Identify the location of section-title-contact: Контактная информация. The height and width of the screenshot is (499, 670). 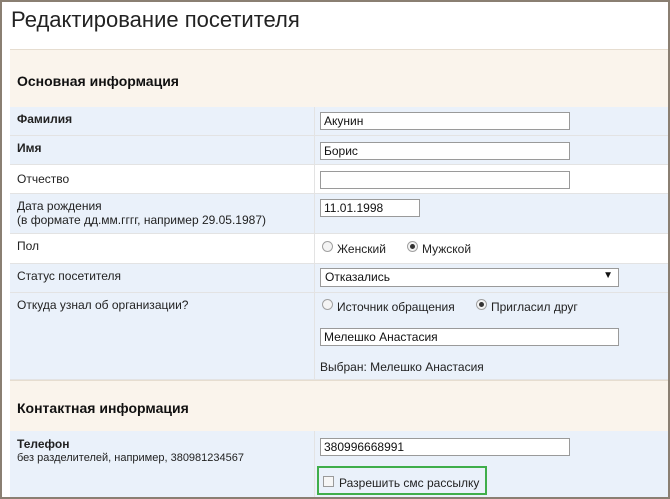
(103, 408).